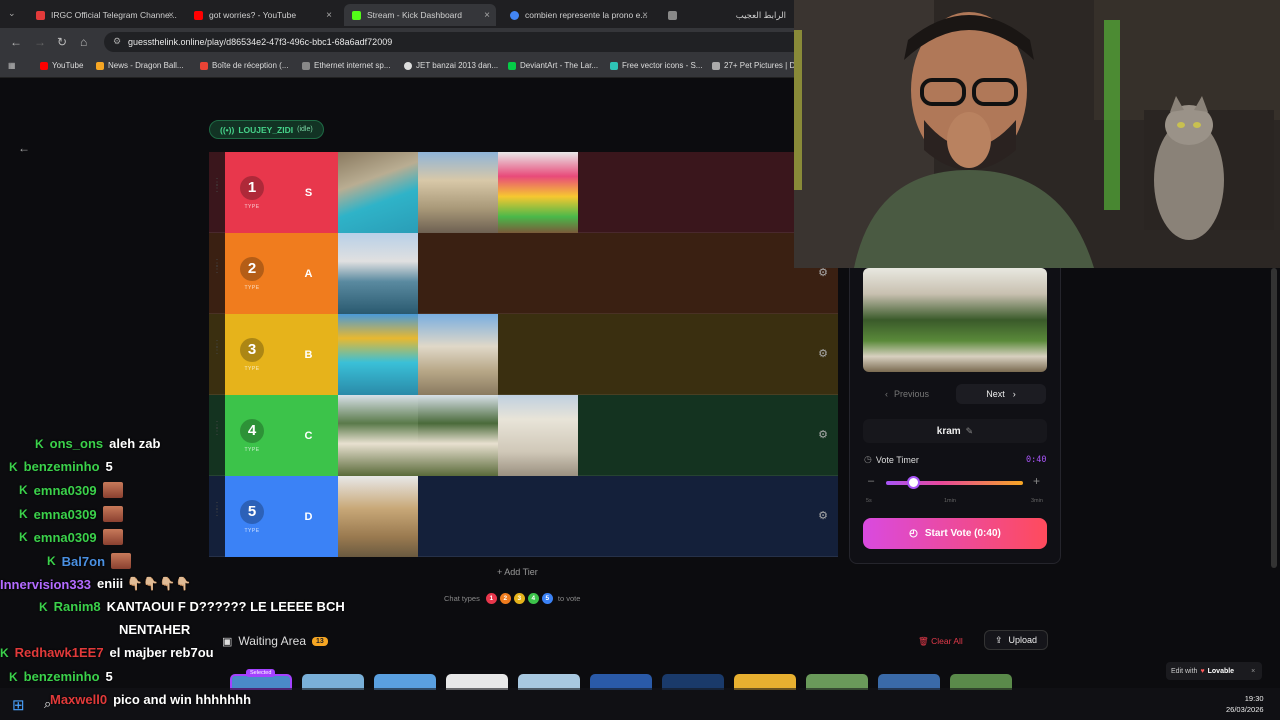 This screenshot has height=720, width=1280. What do you see at coordinates (760, 14) in the screenshot?
I see `tab-title: الرابط العجيب` at bounding box center [760, 14].